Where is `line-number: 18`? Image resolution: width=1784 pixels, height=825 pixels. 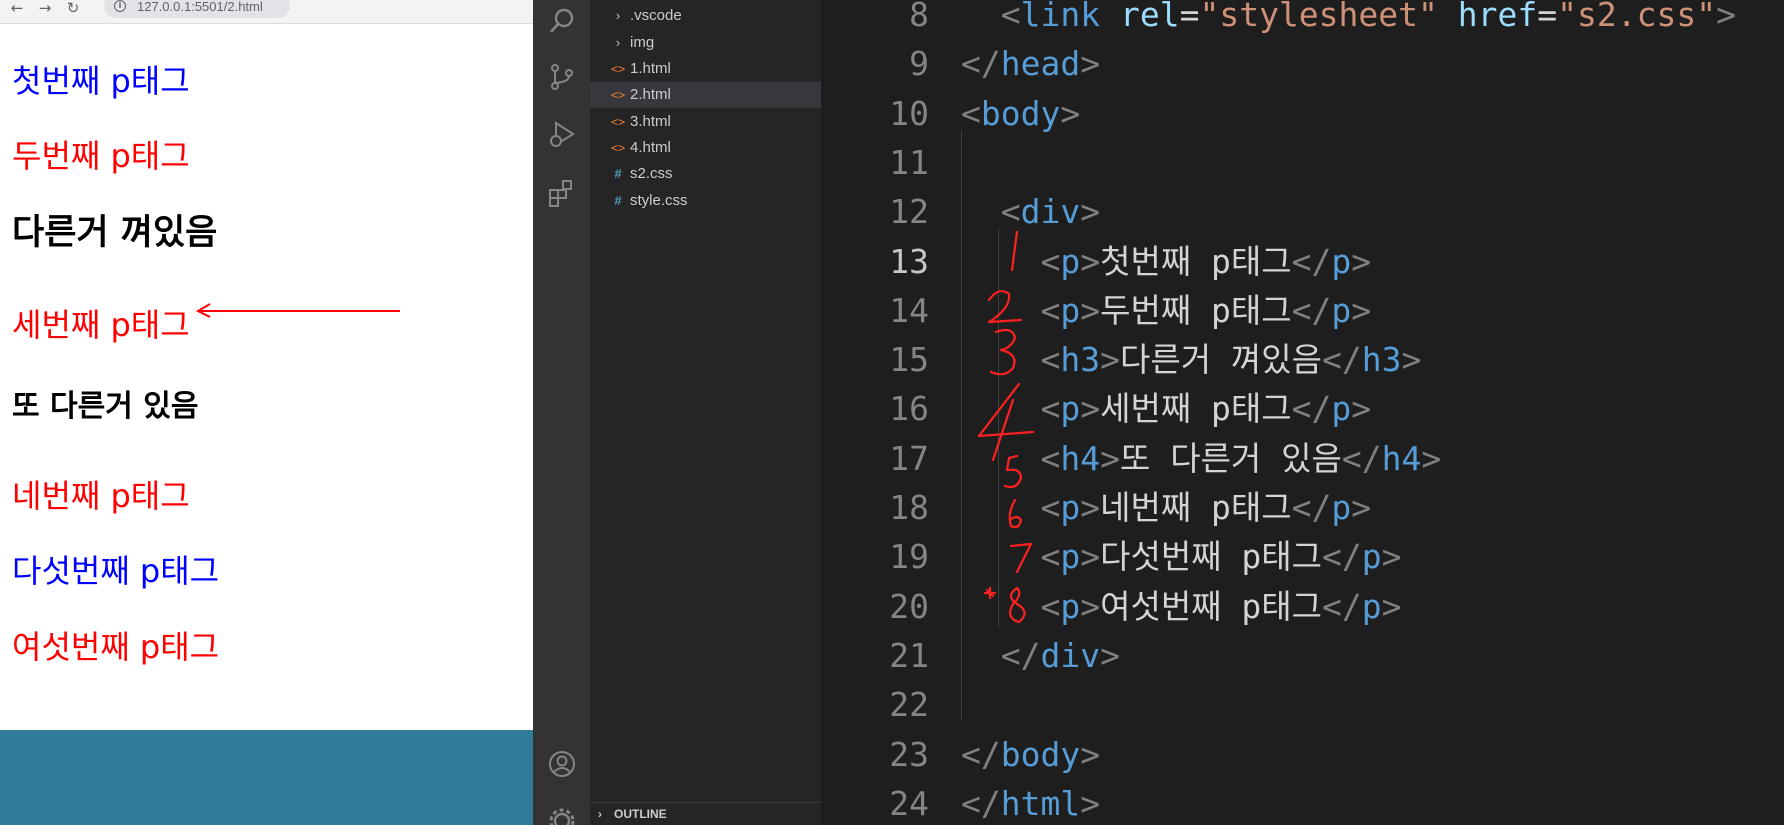
line-number: 18 is located at coordinates (909, 507).